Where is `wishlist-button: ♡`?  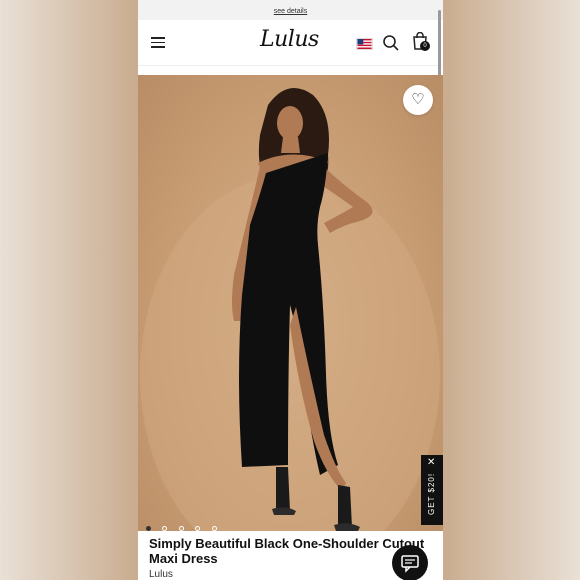 wishlist-button: ♡ is located at coordinates (418, 100).